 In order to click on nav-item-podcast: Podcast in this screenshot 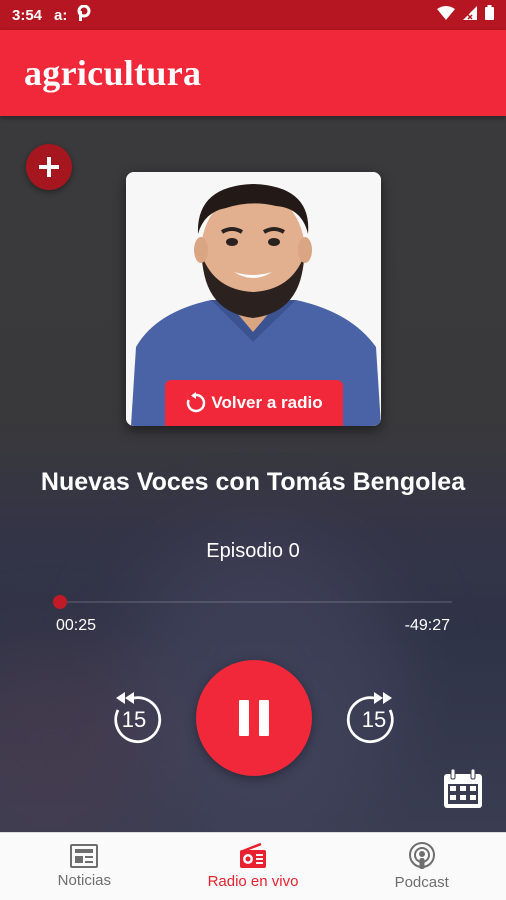, I will do `click(421, 866)`.